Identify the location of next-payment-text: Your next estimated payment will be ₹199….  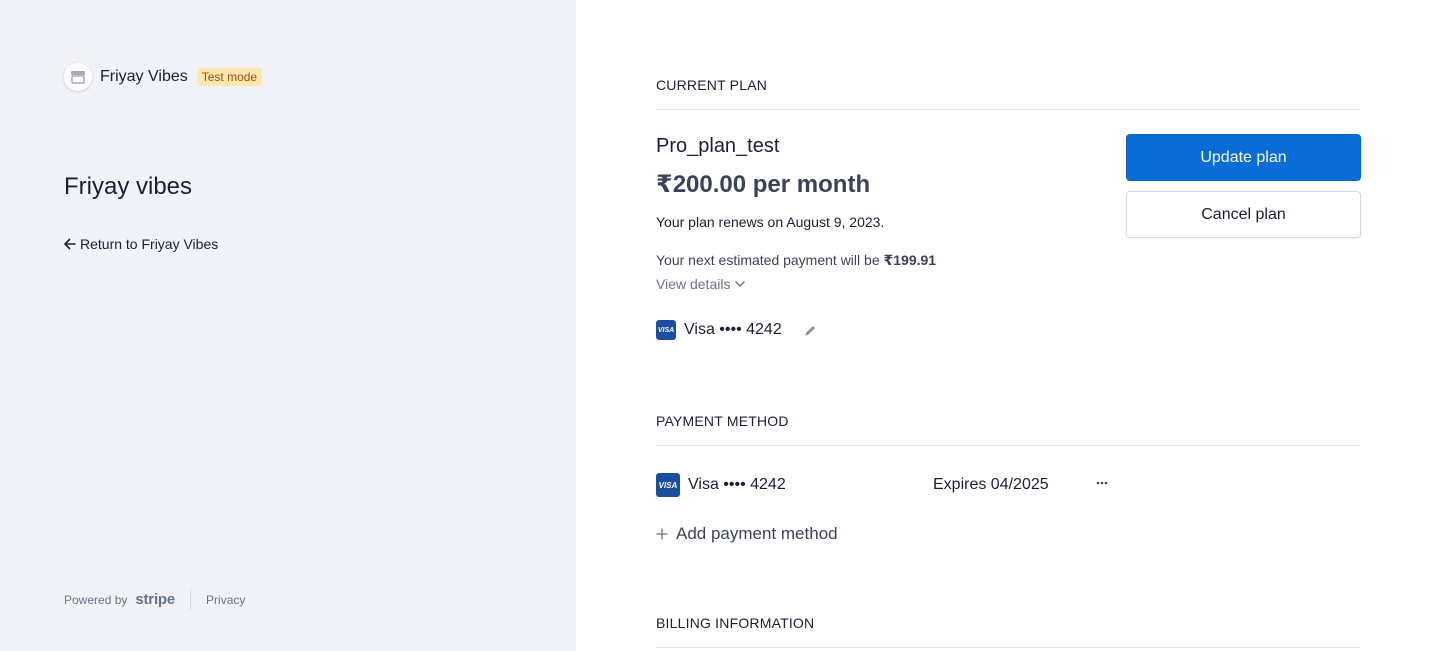
(796, 260).